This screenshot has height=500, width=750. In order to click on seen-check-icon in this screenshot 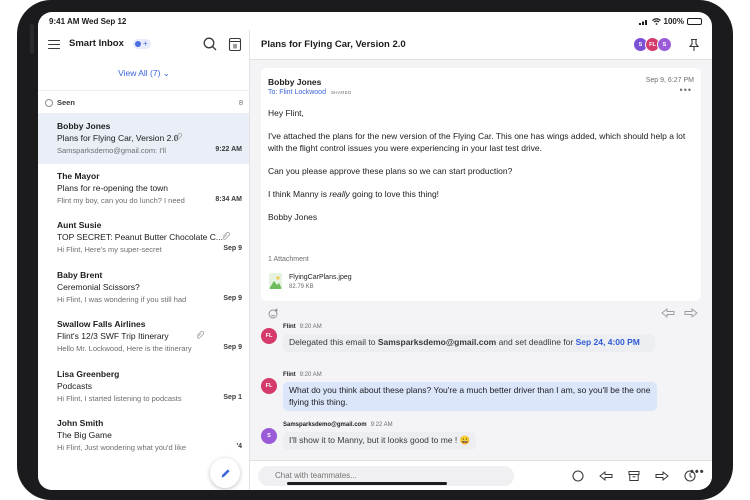, I will do `click(49, 103)`.